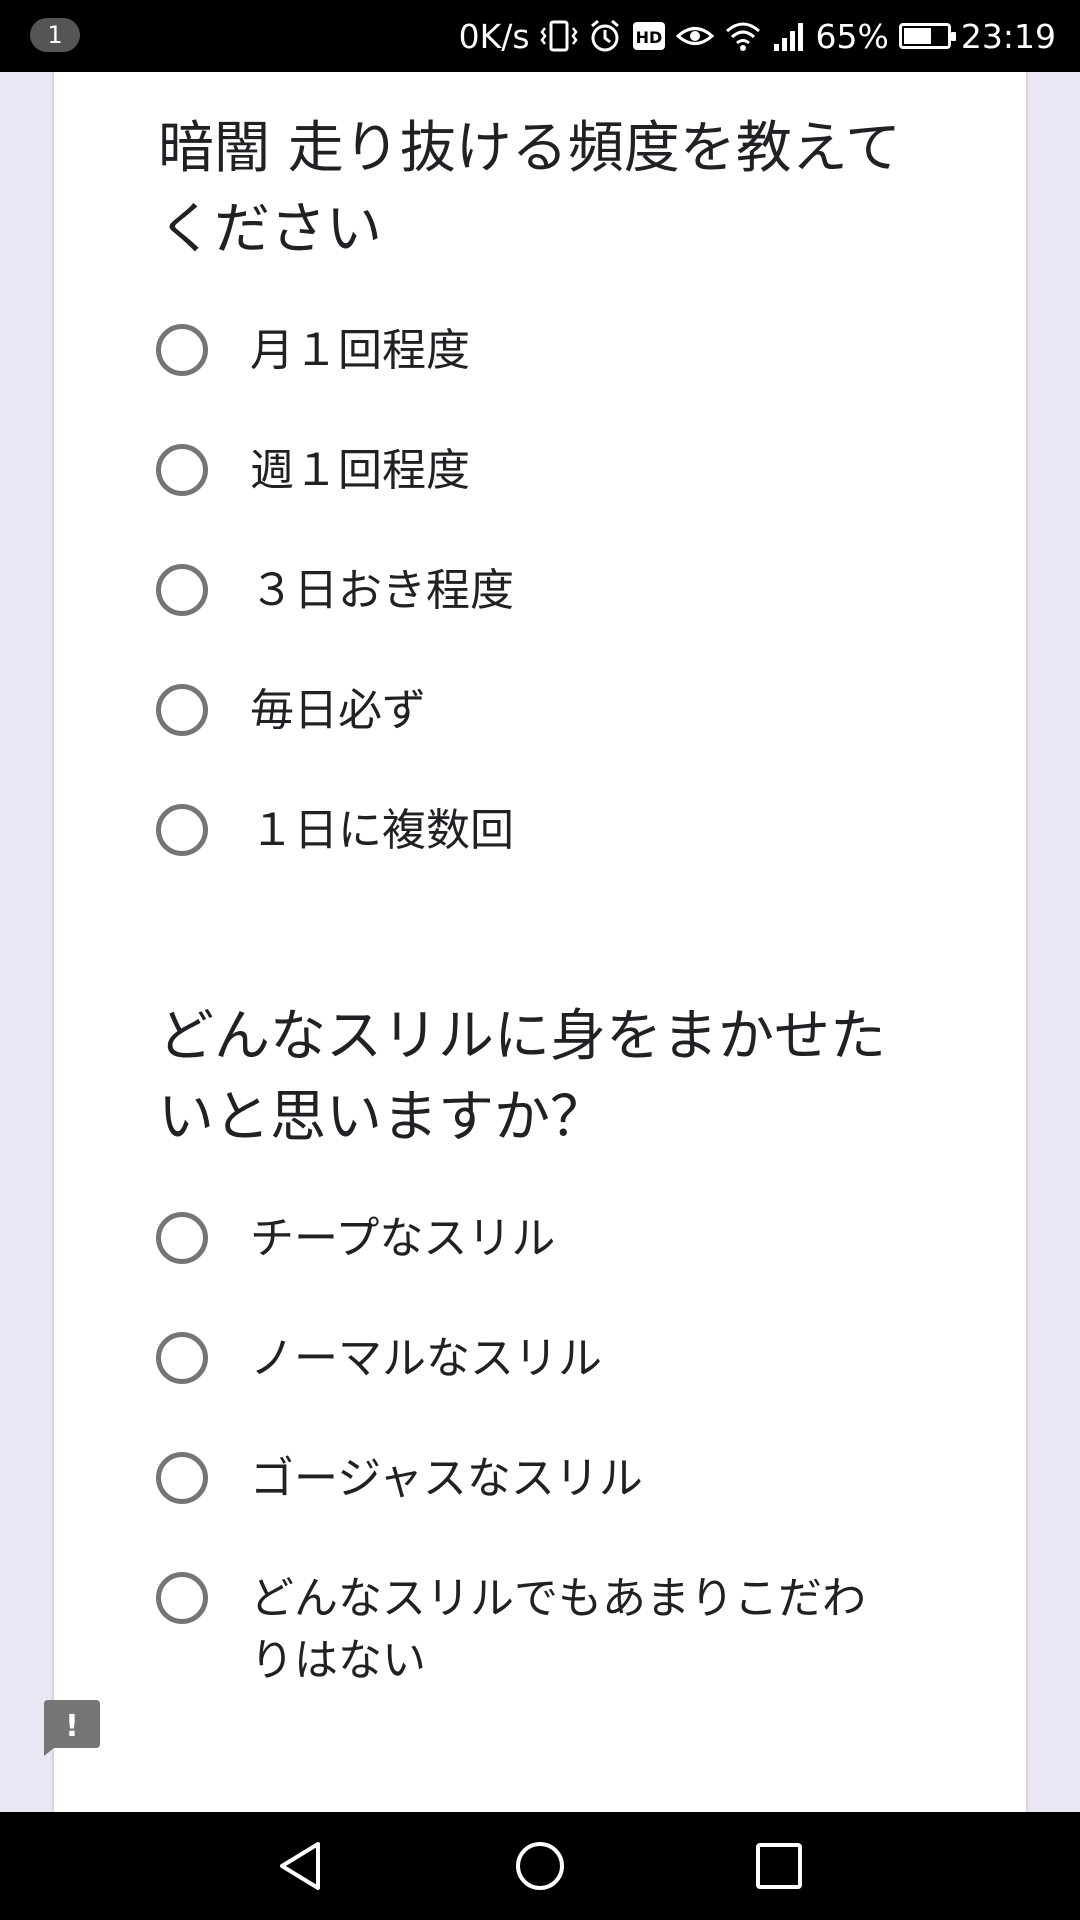 The width and height of the screenshot is (1080, 1920). I want to click on signal-icon, so click(789, 36).